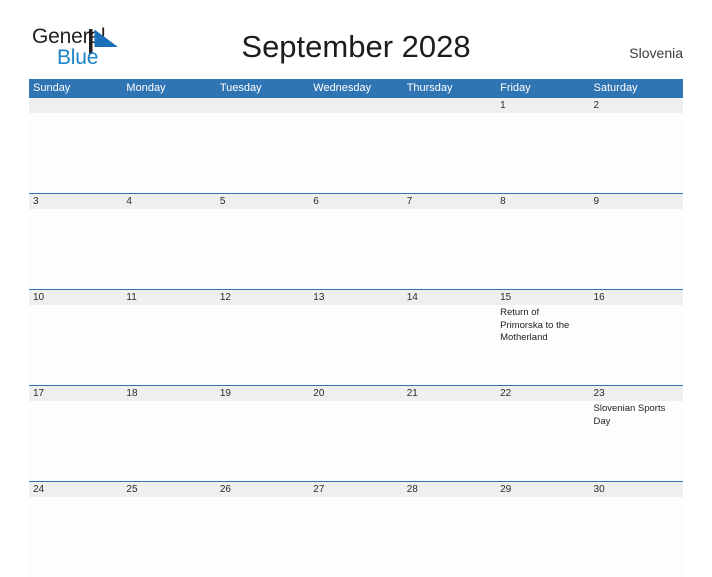  I want to click on day-number: 30, so click(636, 489).